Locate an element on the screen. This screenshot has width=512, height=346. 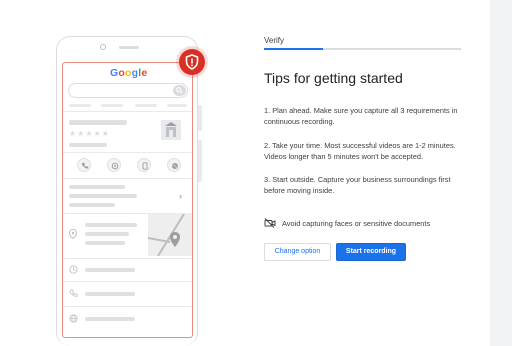
phone-icon is located at coordinates (73, 293).